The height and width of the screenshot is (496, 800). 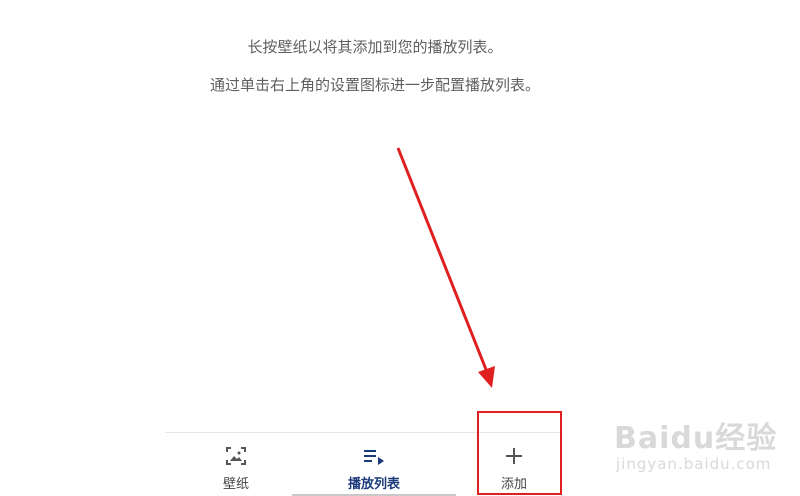 What do you see at coordinates (373, 484) in the screenshot?
I see `nav-label-playlist: 播放列表` at bounding box center [373, 484].